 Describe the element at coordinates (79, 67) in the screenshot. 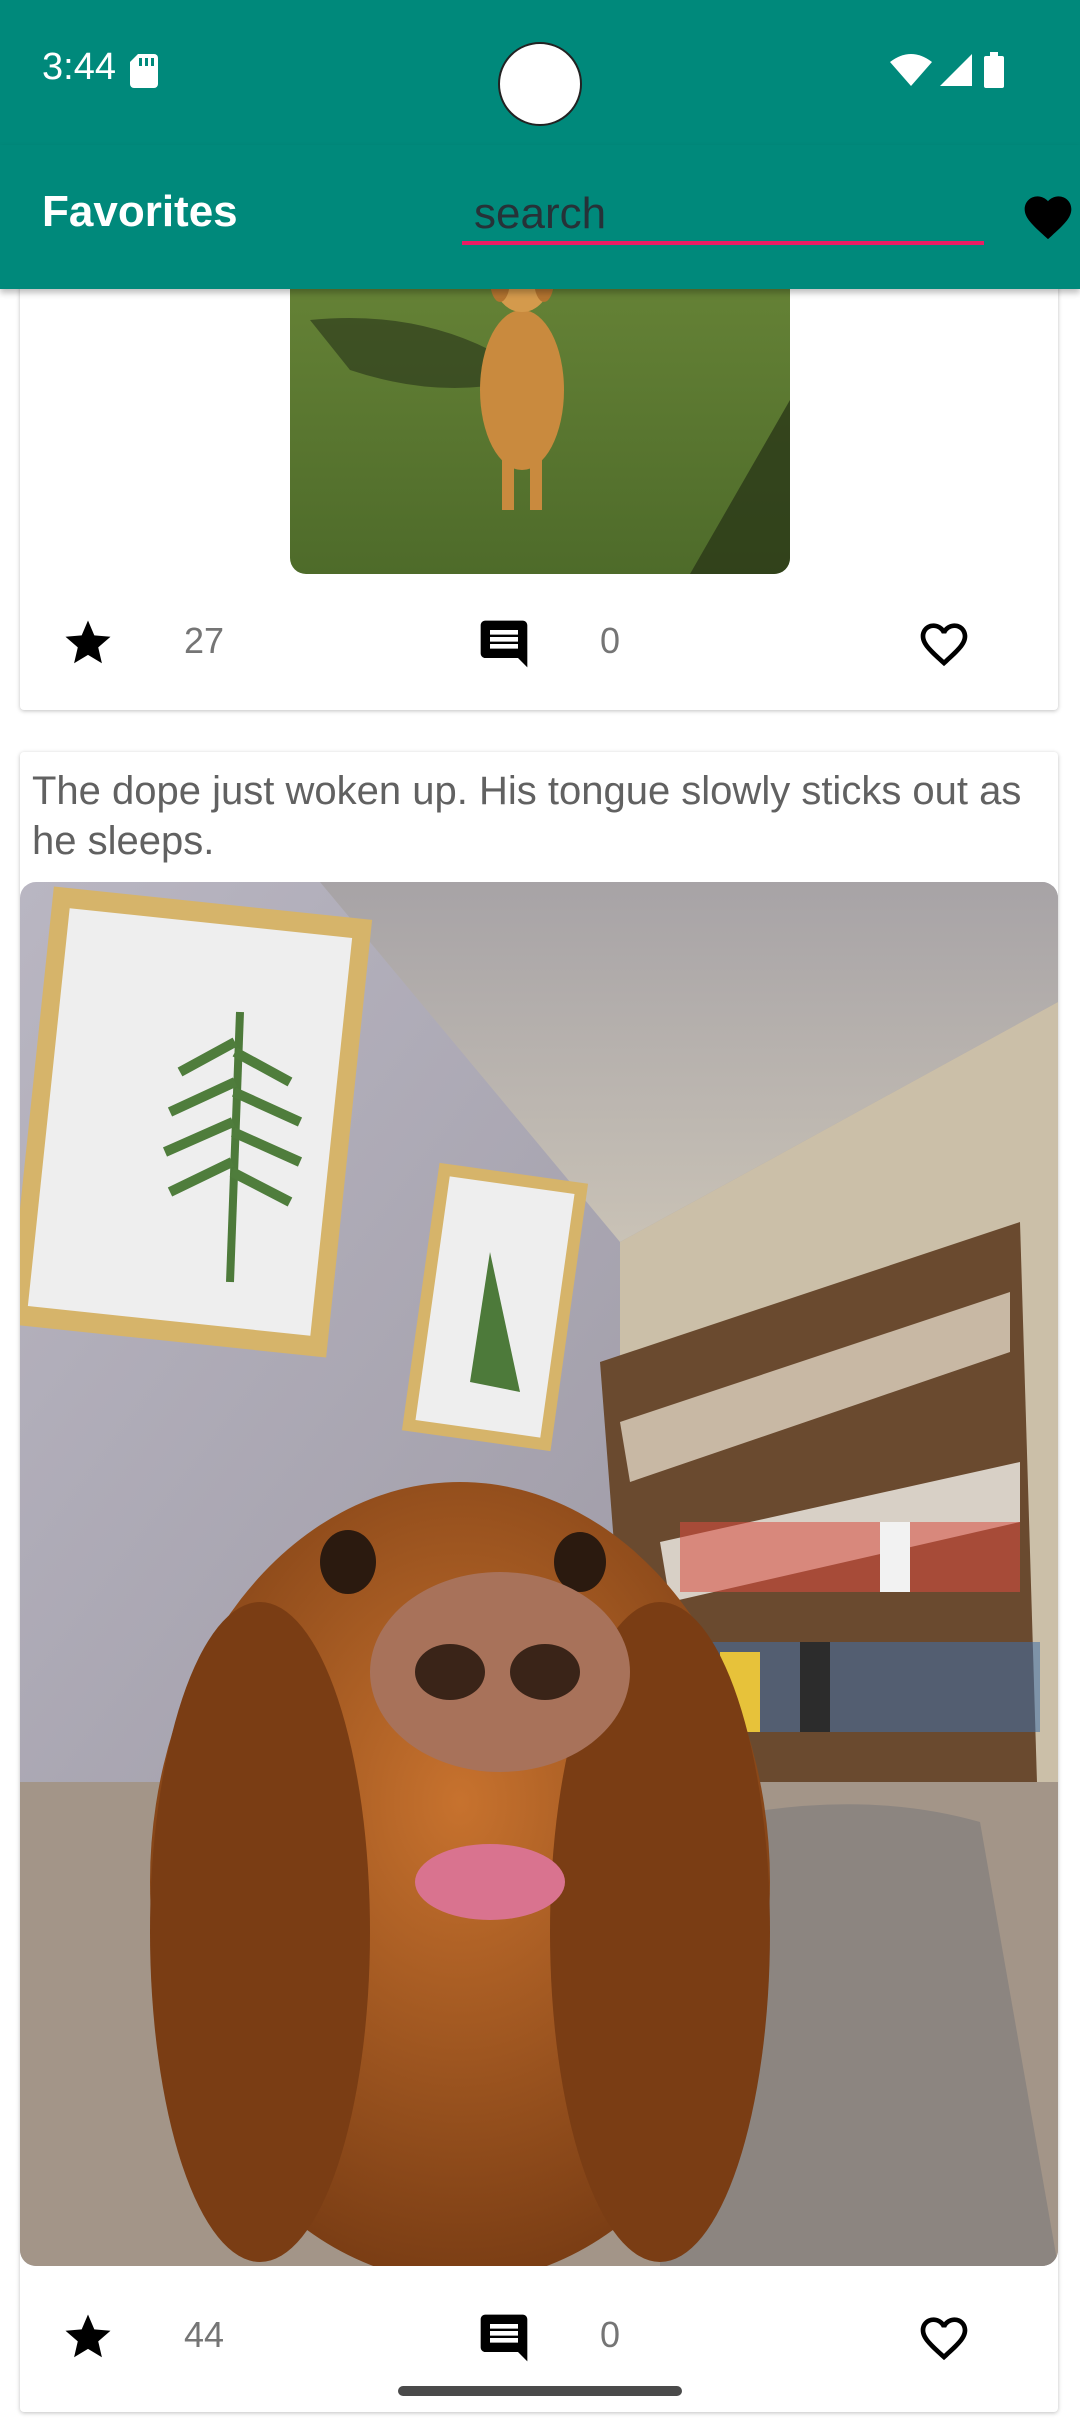

I see `status-time: 3:44` at that location.